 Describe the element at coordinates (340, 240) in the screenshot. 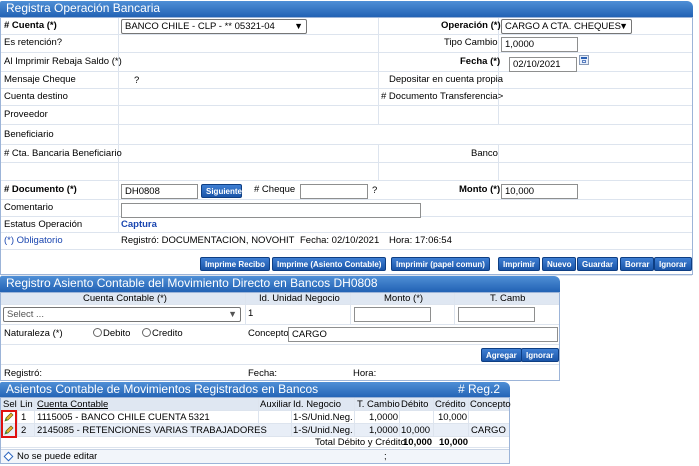

I see `registro-fecha: Fecha: 02/10/2021` at that location.